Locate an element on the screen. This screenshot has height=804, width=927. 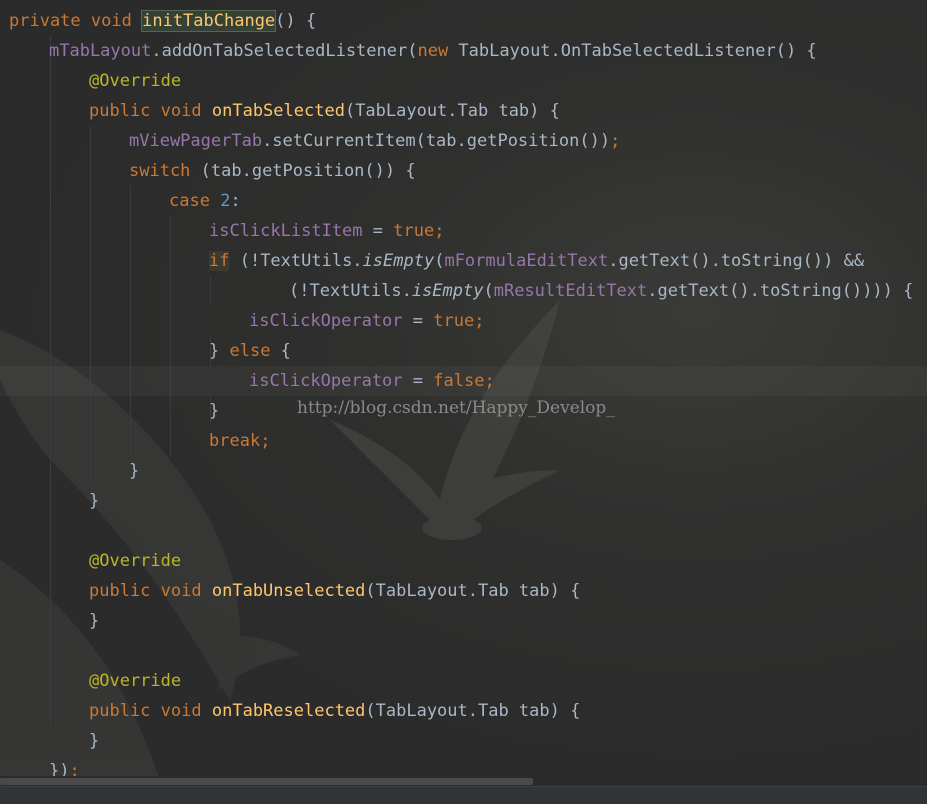
code-line: isClickOperator = false; is located at coordinates (463, 381).